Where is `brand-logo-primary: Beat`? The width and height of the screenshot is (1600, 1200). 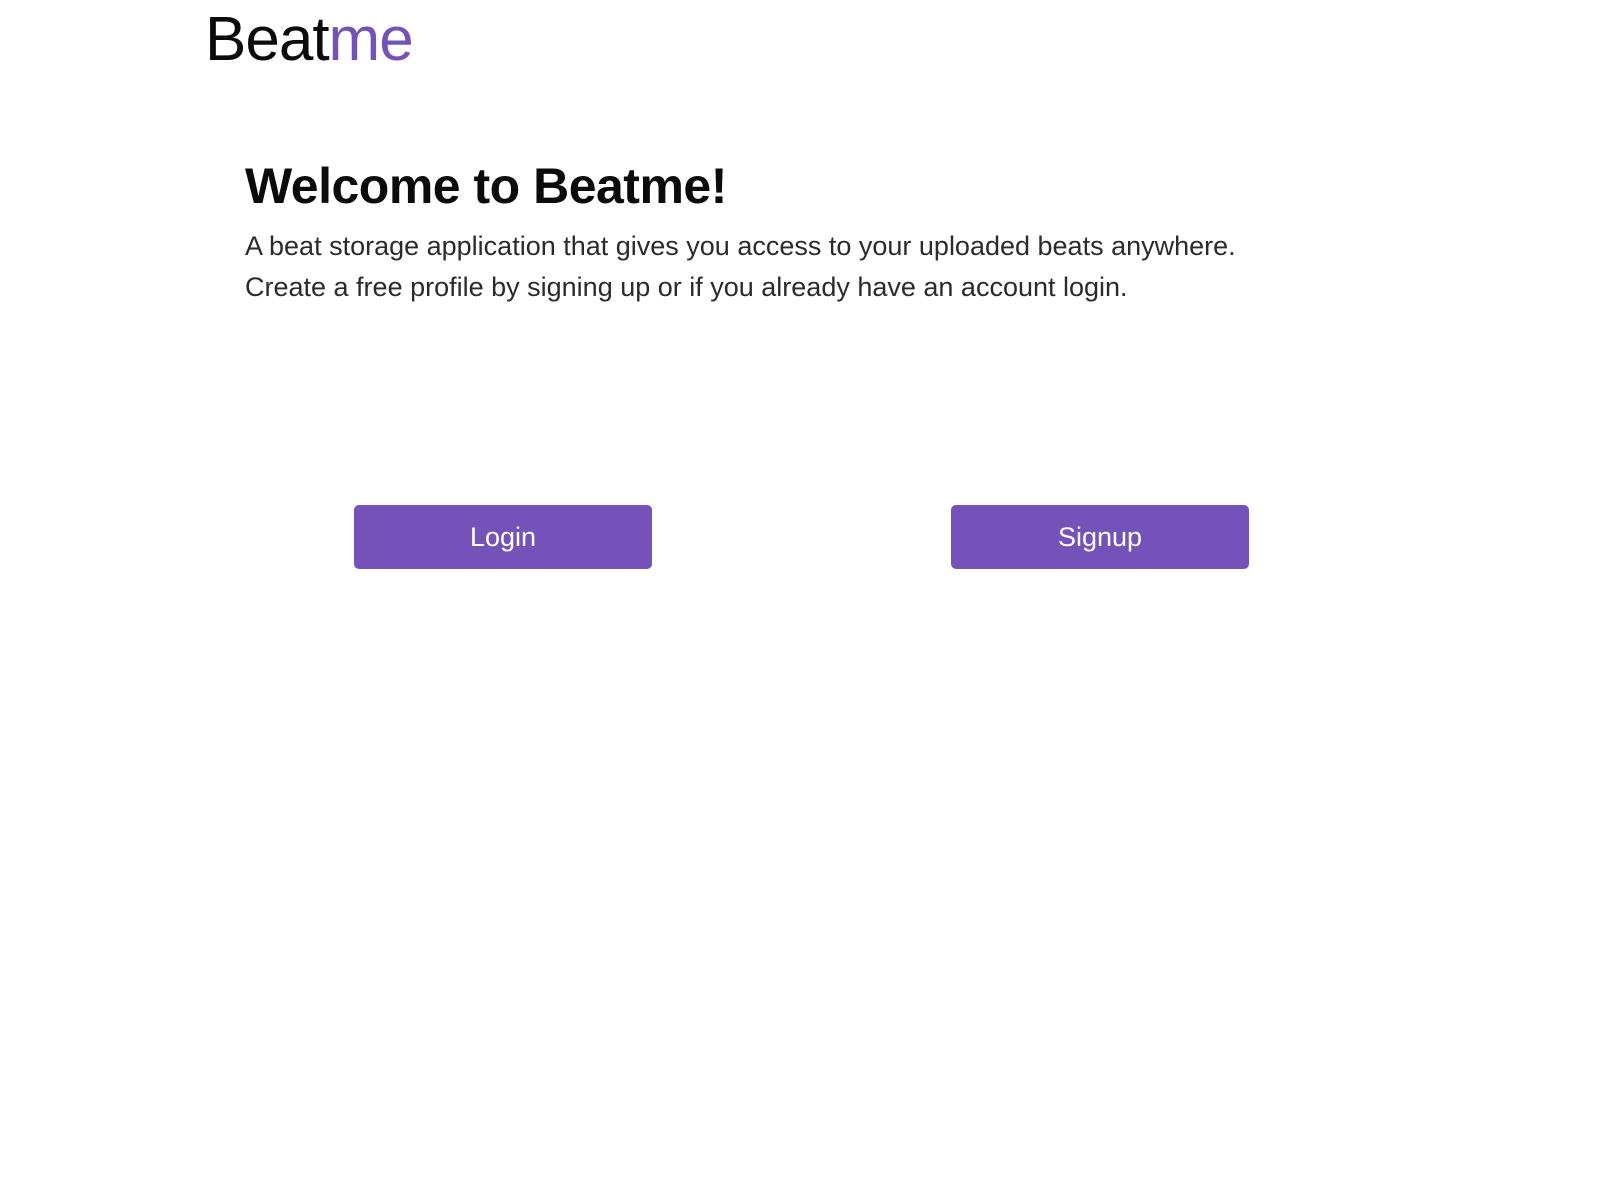 brand-logo-primary: Beat is located at coordinates (267, 39).